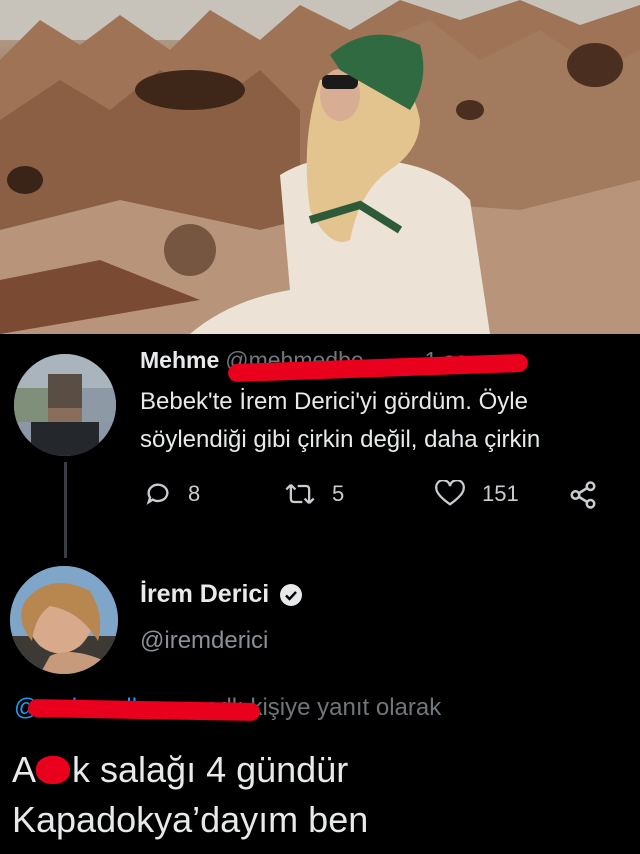 Image resolution: width=640 pixels, height=854 pixels. Describe the element at coordinates (172, 494) in the screenshot. I see `reply-action: 8` at that location.